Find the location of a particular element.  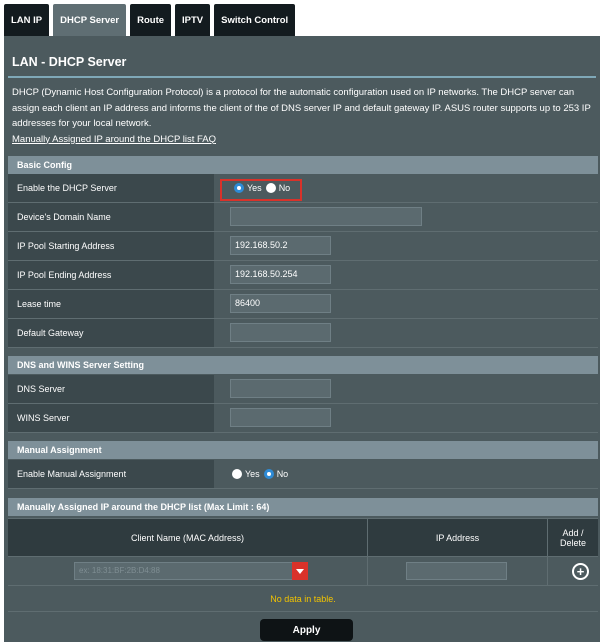

manual-no-radio is located at coordinates (268, 474).